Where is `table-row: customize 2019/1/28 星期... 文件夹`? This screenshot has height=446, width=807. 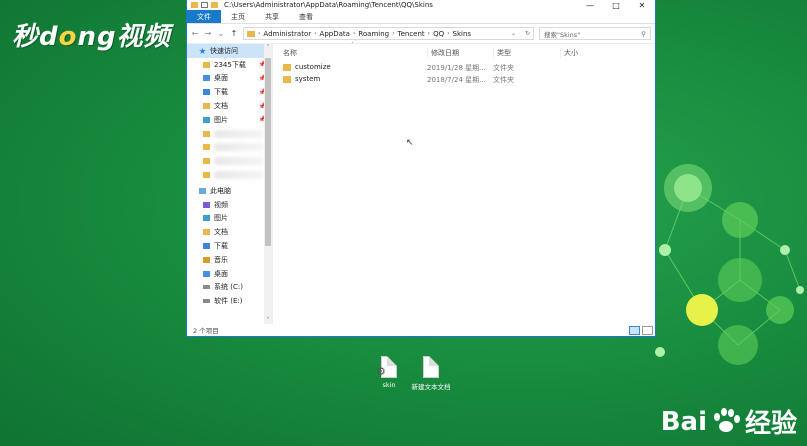
table-row: customize 2019/1/28 星期... 文件夹 is located at coordinates (464, 67).